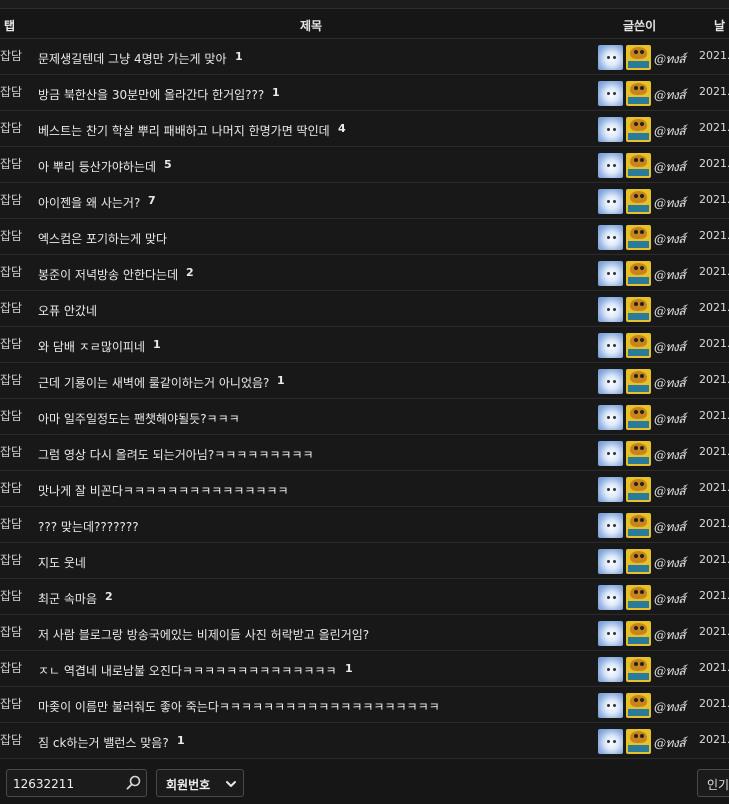 This screenshot has height=804, width=729. What do you see at coordinates (89, 202) in the screenshot?
I see `post-title-link: 아이젠을 왜 사는거?` at bounding box center [89, 202].